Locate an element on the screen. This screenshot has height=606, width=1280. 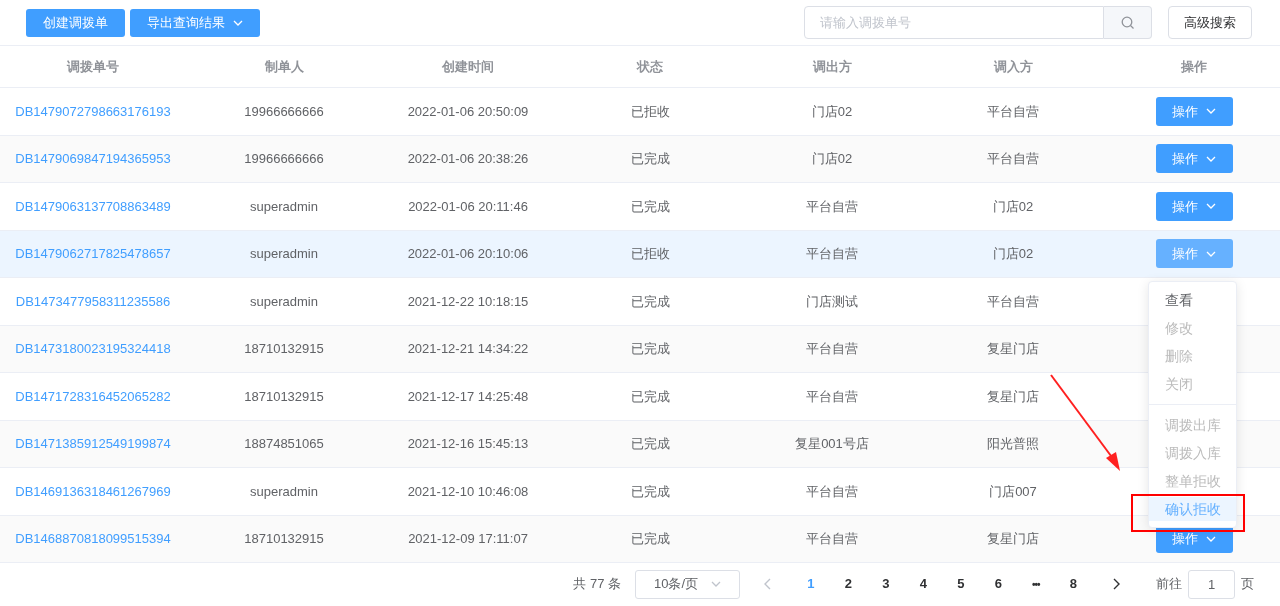
search-button is located at coordinates (1128, 22).